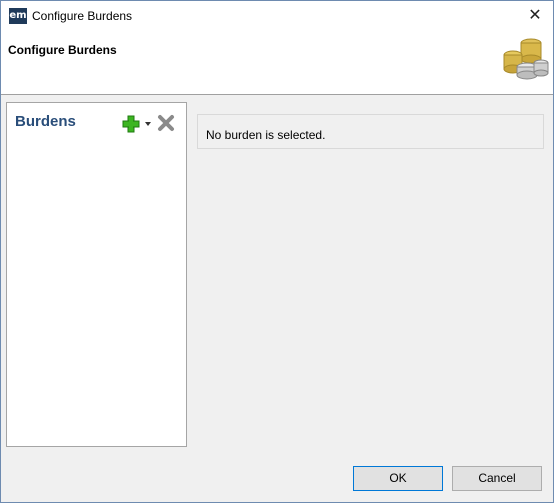 The image size is (554, 503). What do you see at coordinates (266, 135) in the screenshot?
I see `no-selection-message: No burden is selected.` at bounding box center [266, 135].